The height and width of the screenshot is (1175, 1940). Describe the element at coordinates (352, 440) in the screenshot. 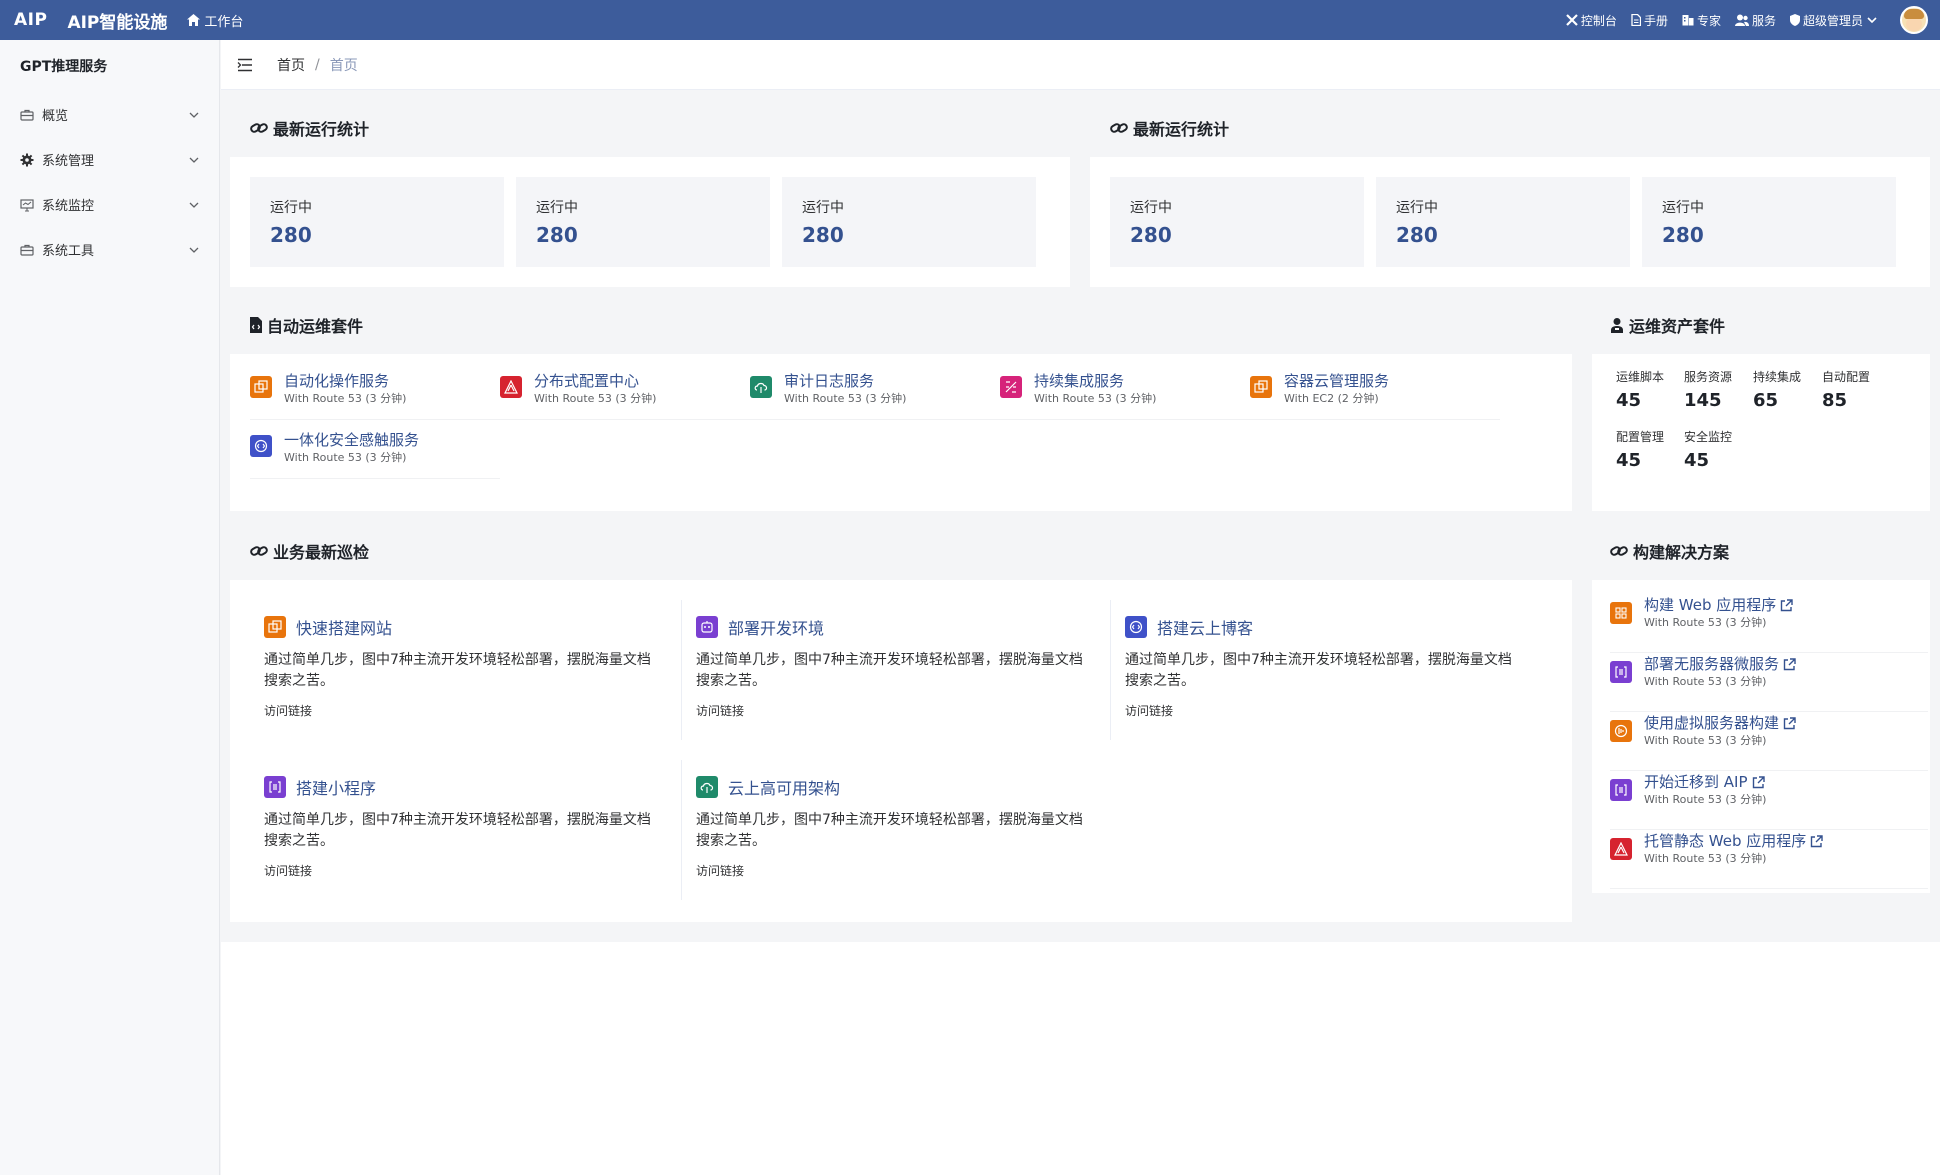

I see `item-name: 一体化安全感触服务` at that location.